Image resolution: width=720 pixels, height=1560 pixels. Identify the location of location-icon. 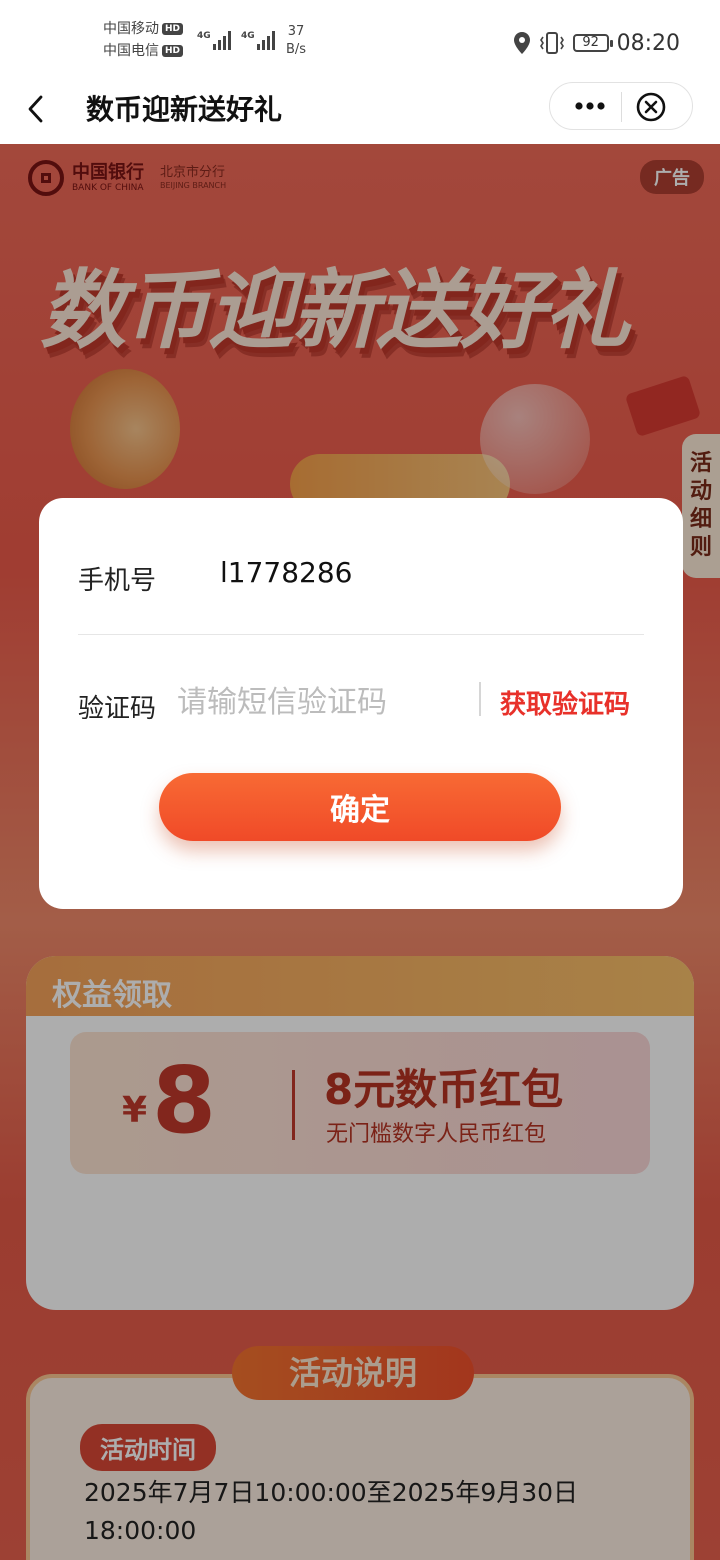
(521, 43).